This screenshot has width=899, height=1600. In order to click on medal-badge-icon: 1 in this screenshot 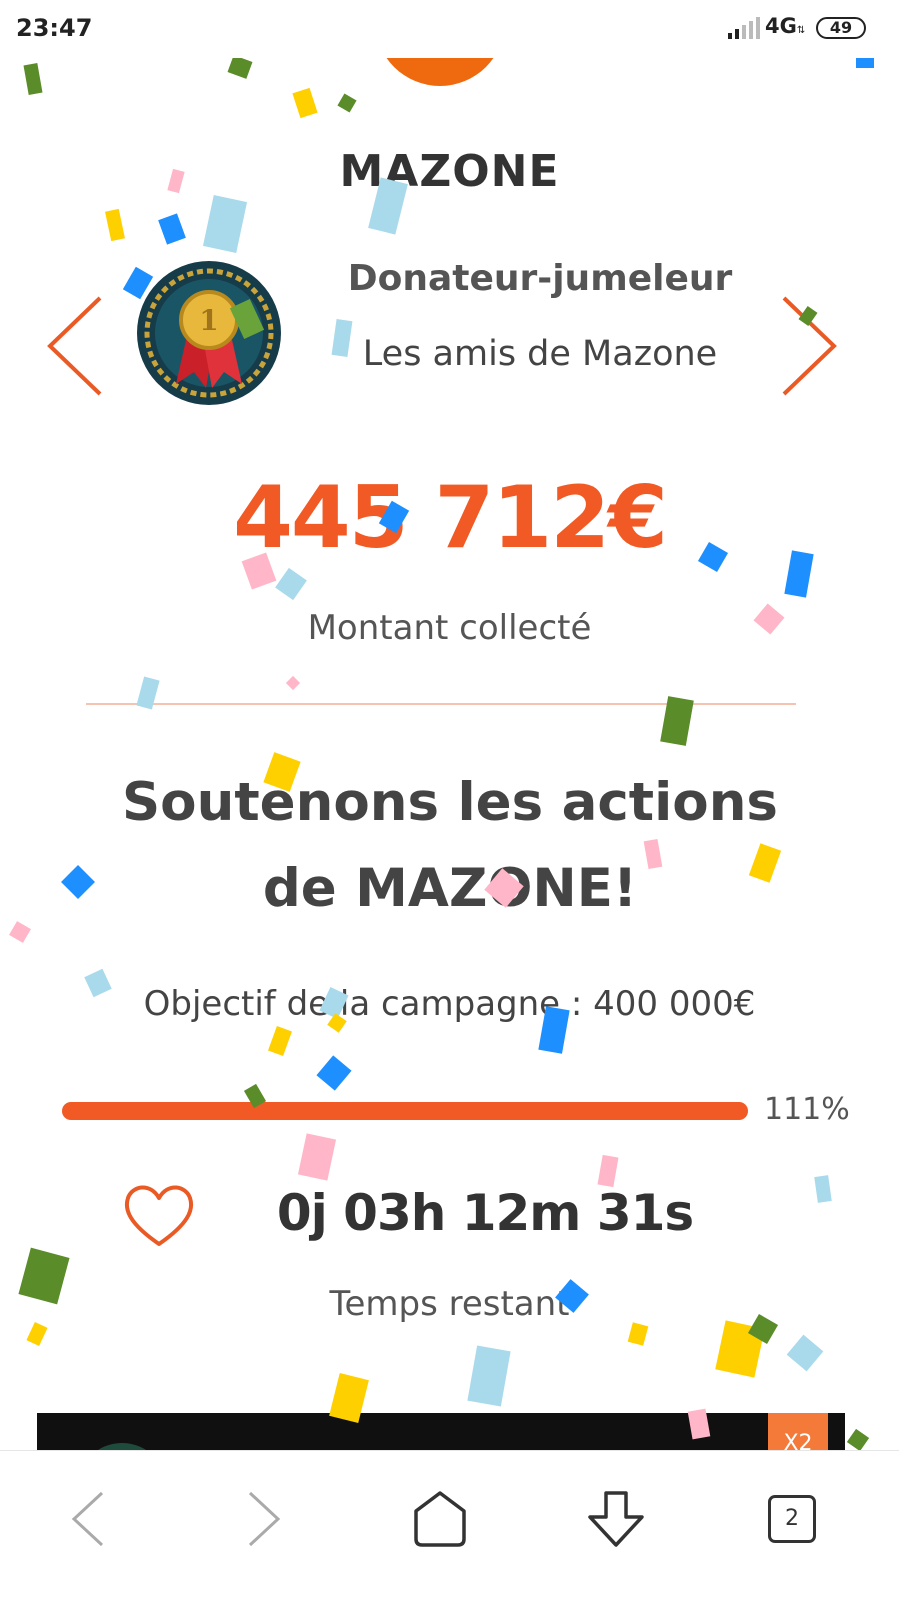, I will do `click(209, 333)`.